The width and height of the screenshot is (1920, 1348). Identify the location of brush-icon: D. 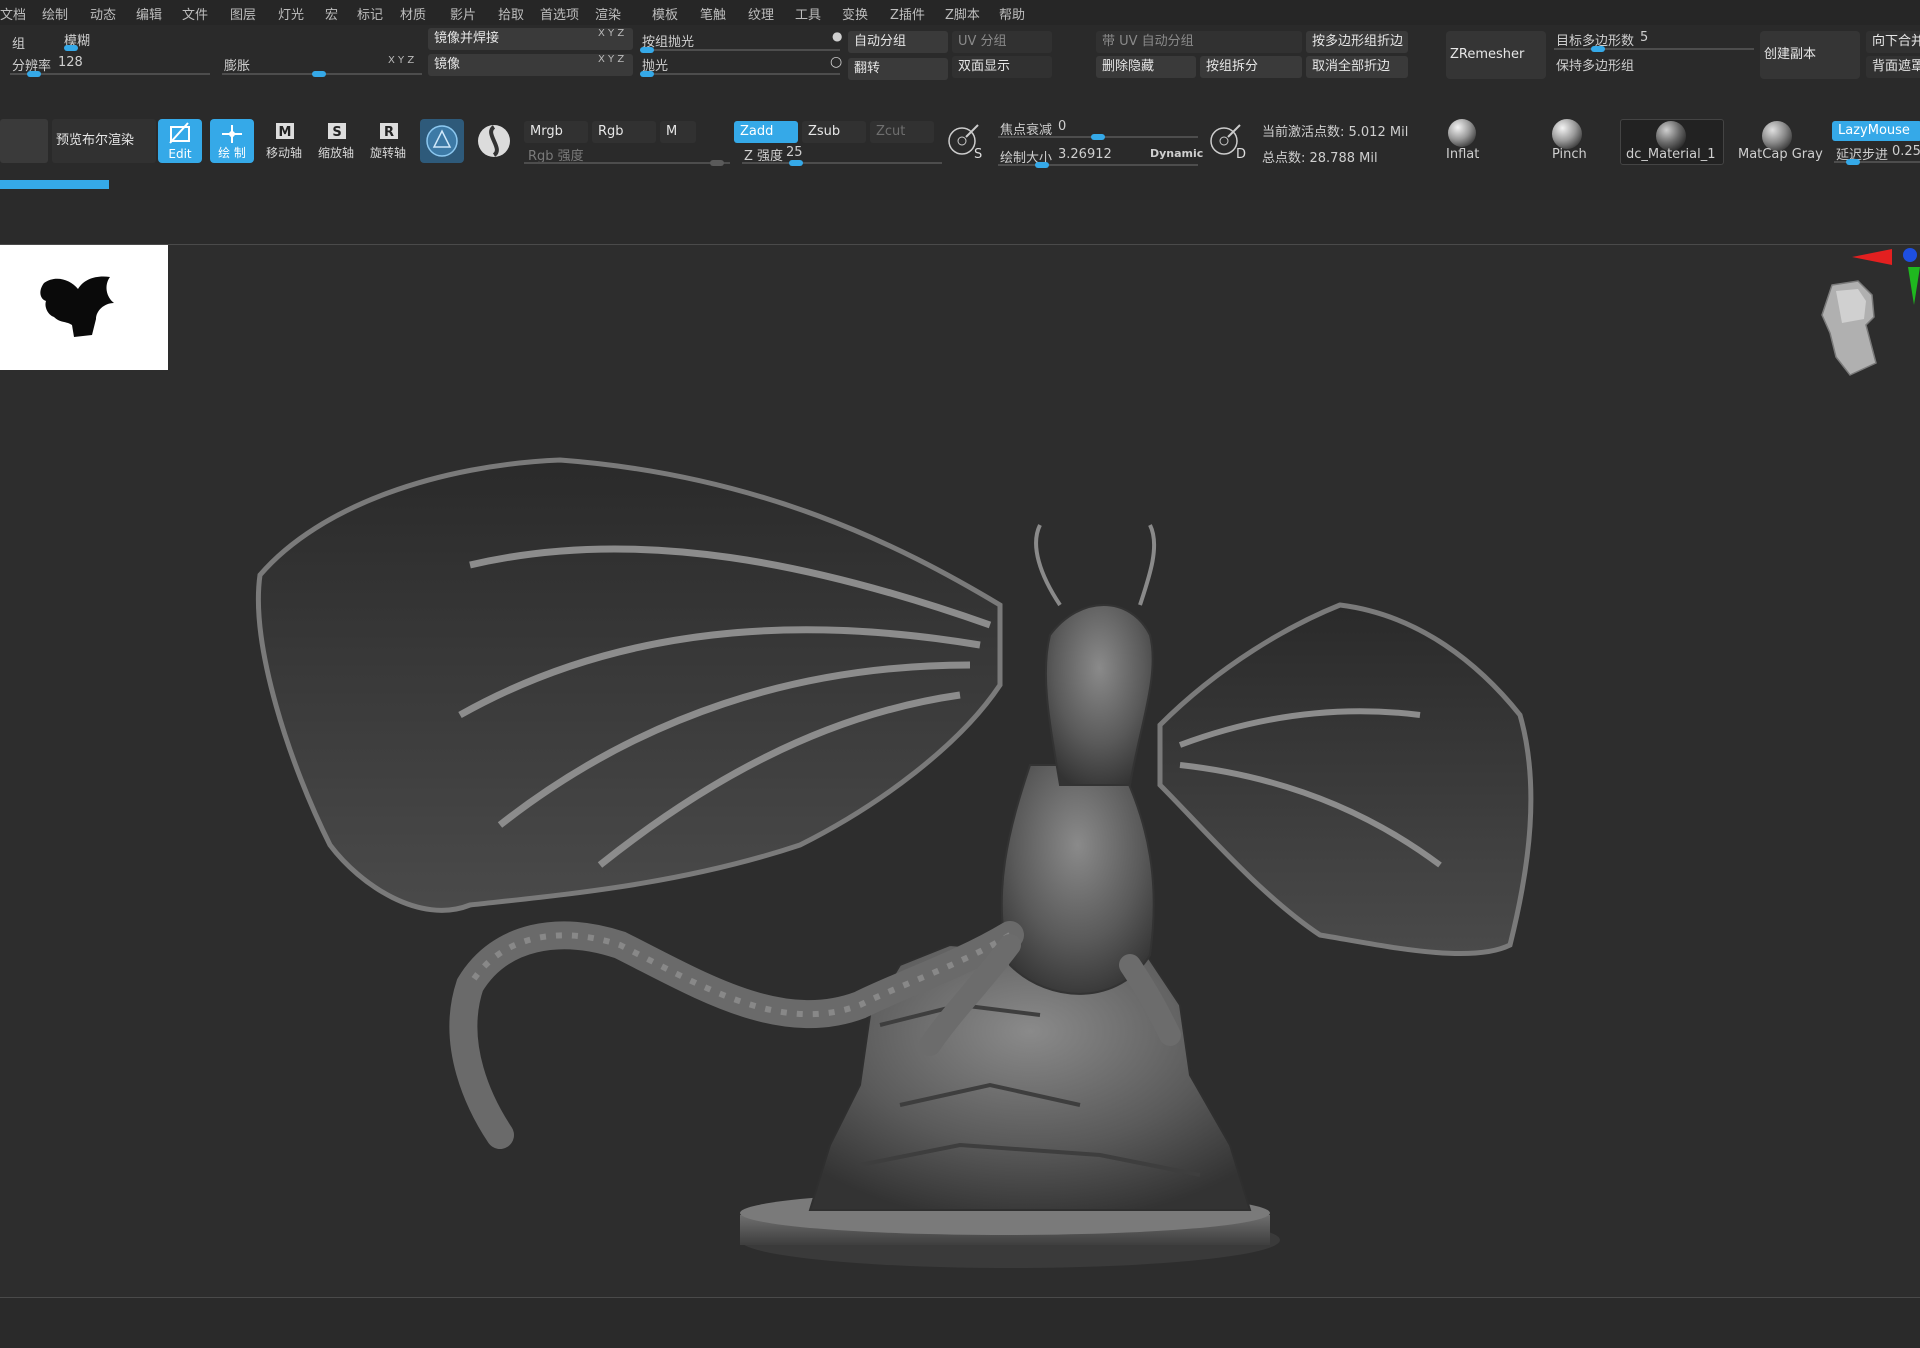
(1228, 143).